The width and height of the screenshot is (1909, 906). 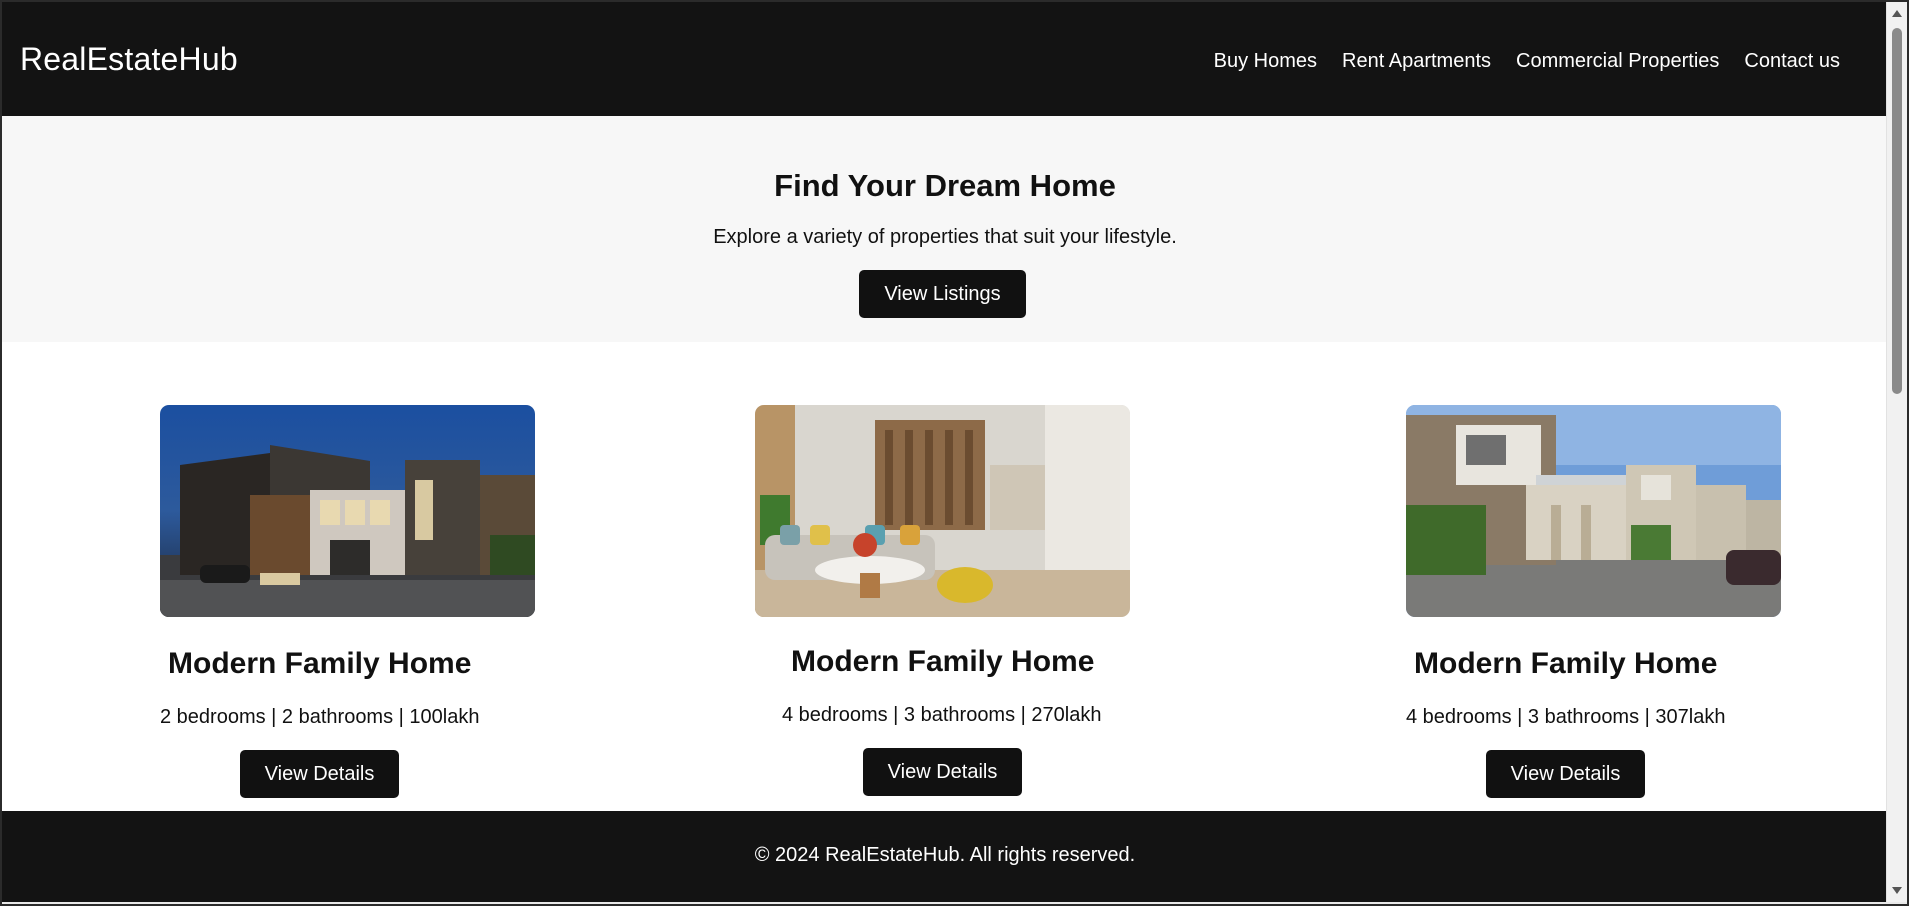 What do you see at coordinates (129, 59) in the screenshot?
I see `brand-logo: RealEstateHub` at bounding box center [129, 59].